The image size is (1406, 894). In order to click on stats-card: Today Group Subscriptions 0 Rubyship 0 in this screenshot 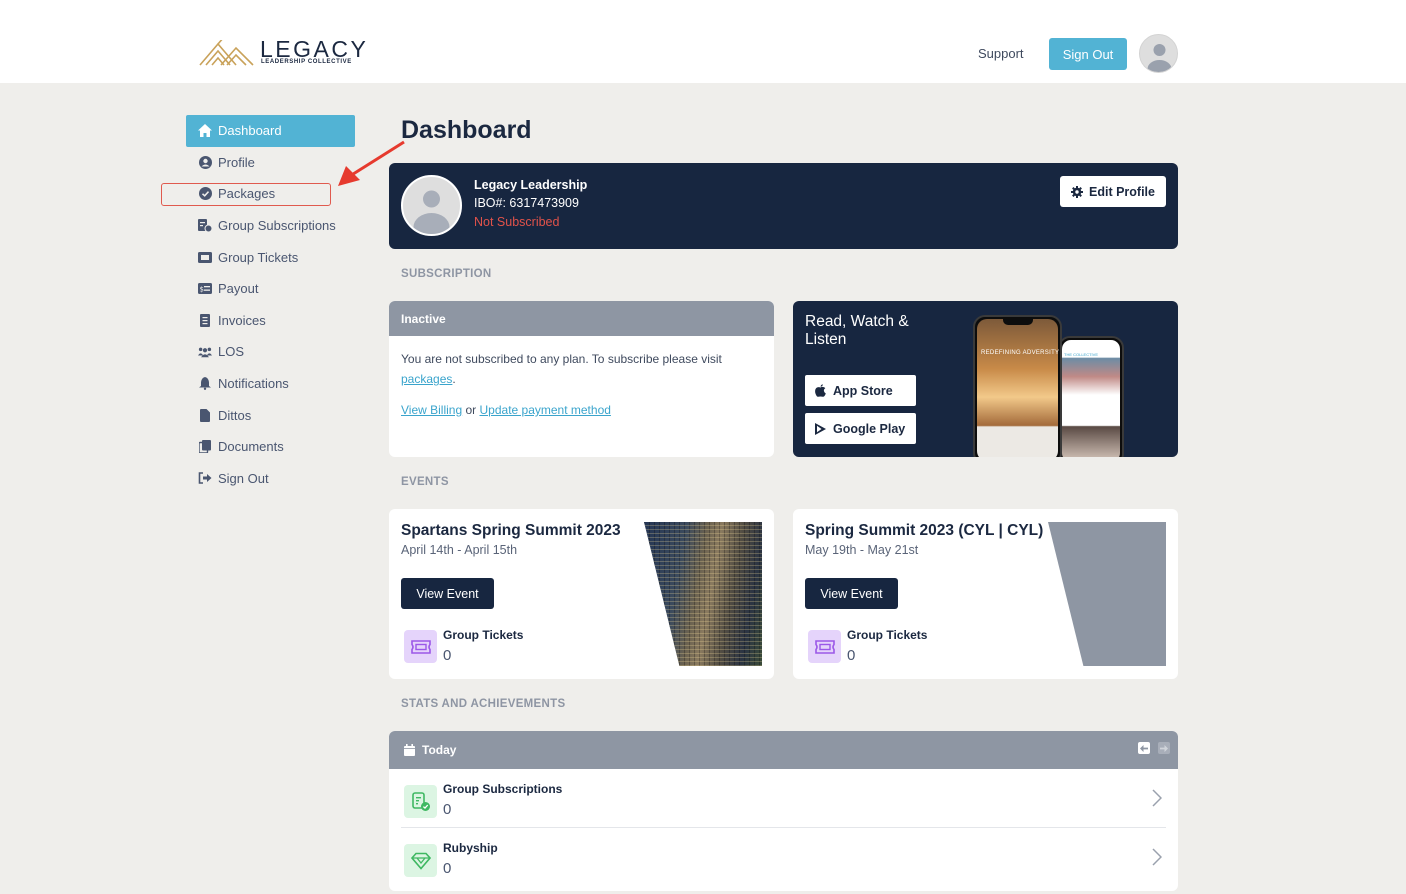, I will do `click(783, 811)`.